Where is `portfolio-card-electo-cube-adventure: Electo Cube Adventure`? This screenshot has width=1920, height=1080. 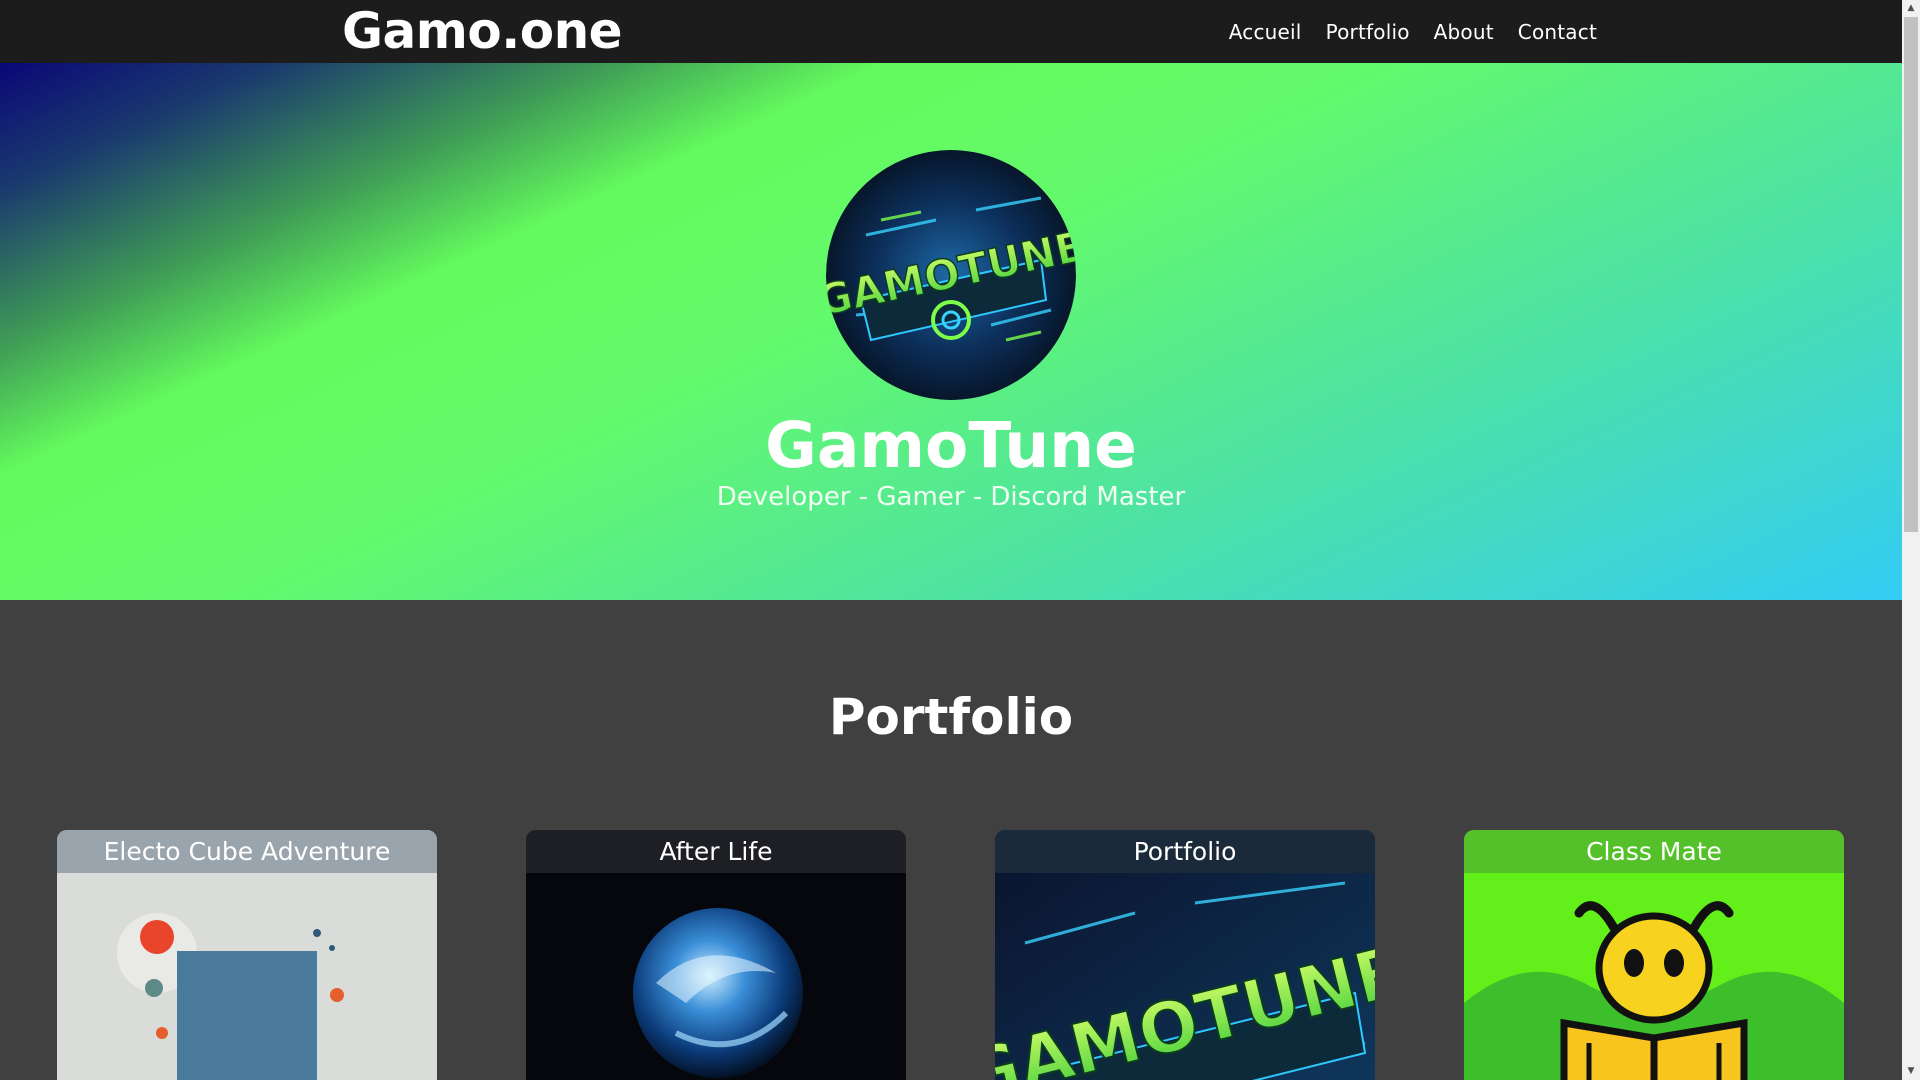
portfolio-card-electo-cube-adventure: Electo Cube Adventure is located at coordinates (247, 955).